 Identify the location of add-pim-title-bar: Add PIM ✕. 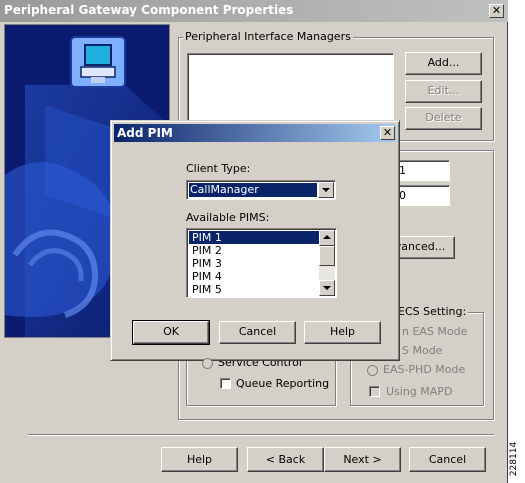
(255, 133).